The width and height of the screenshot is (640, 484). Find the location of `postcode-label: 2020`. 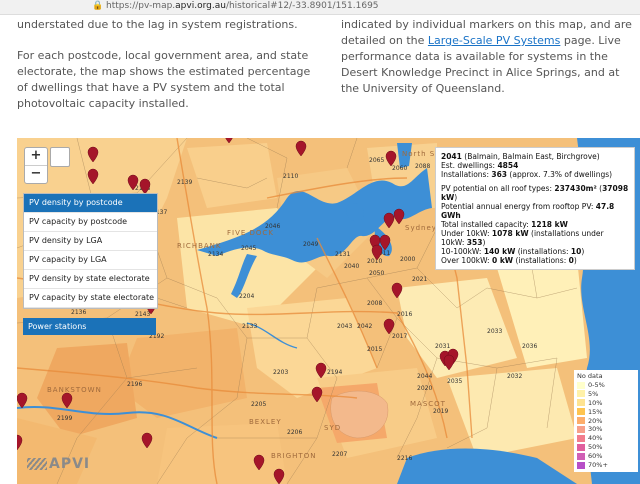

postcode-label: 2020 is located at coordinates (424, 388).